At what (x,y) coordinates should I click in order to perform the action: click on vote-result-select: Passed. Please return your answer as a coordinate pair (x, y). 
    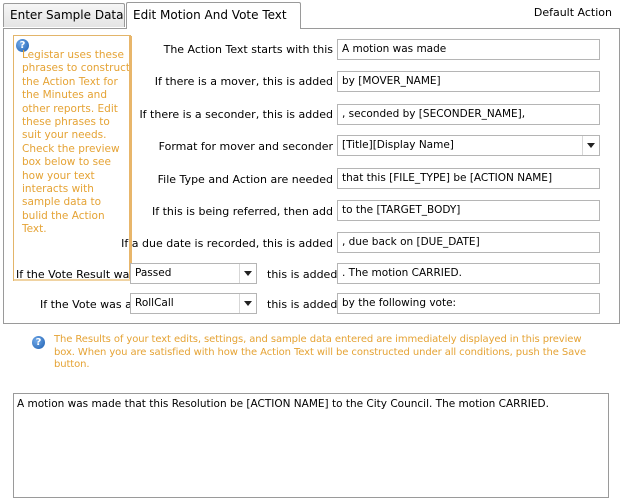
    Looking at the image, I should click on (193, 273).